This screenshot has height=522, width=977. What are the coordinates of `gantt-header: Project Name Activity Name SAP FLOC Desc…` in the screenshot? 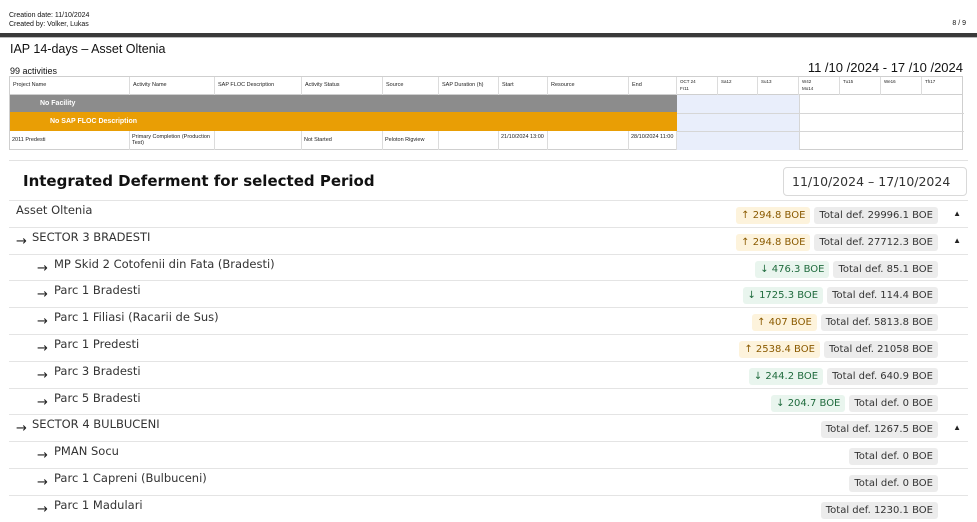 It's located at (486, 86).